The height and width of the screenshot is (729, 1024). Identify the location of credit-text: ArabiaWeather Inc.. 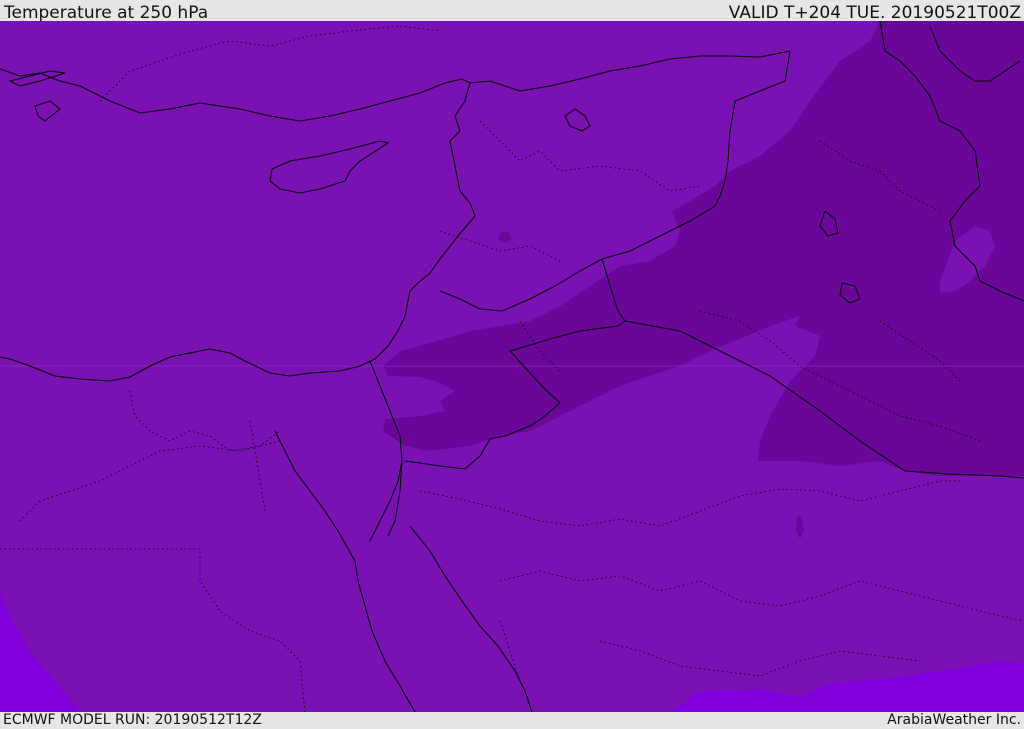
(954, 720).